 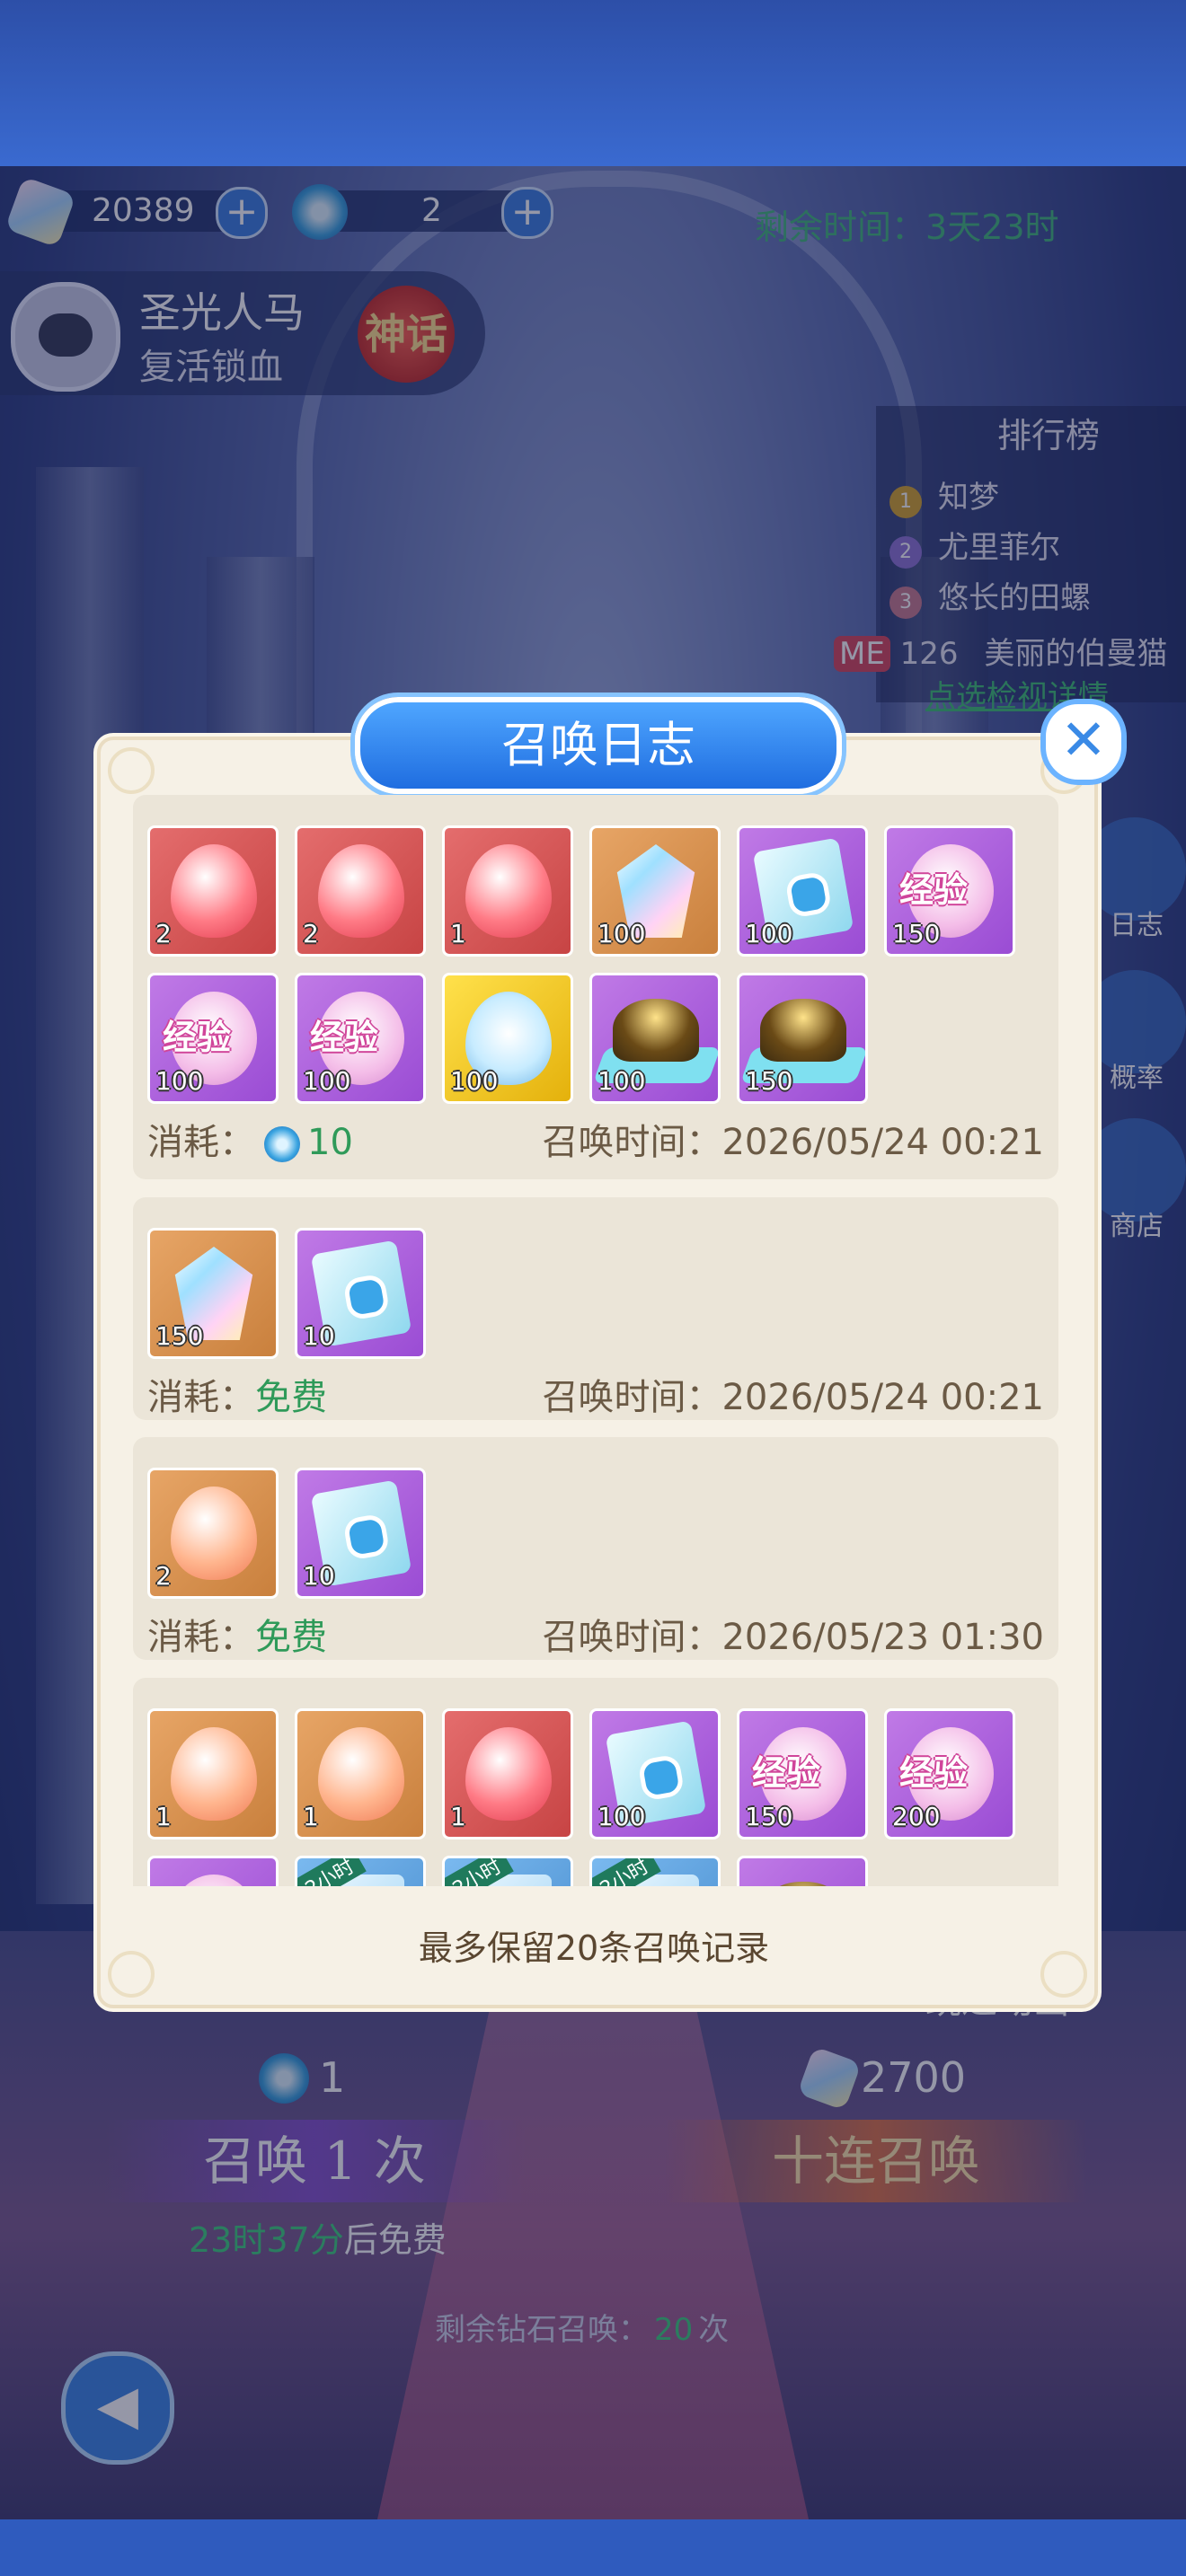 I want to click on top-banner, so click(x=593, y=83).